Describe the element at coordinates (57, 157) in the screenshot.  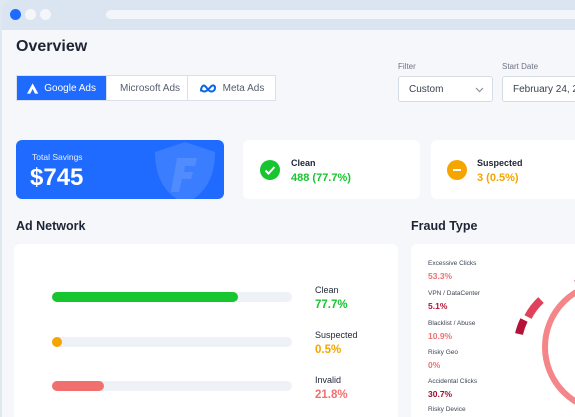
I see `total-savings-label: Total Savings` at that location.